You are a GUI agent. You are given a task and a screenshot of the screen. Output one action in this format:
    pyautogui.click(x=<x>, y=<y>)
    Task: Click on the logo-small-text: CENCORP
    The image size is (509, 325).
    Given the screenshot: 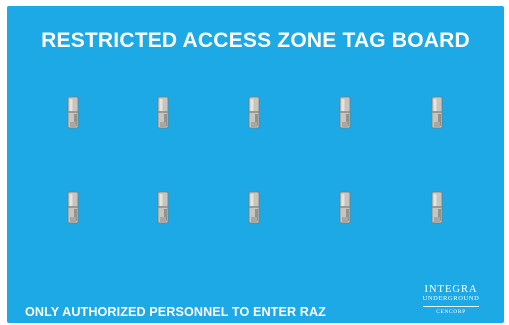 What is the action you would take?
    pyautogui.click(x=451, y=312)
    